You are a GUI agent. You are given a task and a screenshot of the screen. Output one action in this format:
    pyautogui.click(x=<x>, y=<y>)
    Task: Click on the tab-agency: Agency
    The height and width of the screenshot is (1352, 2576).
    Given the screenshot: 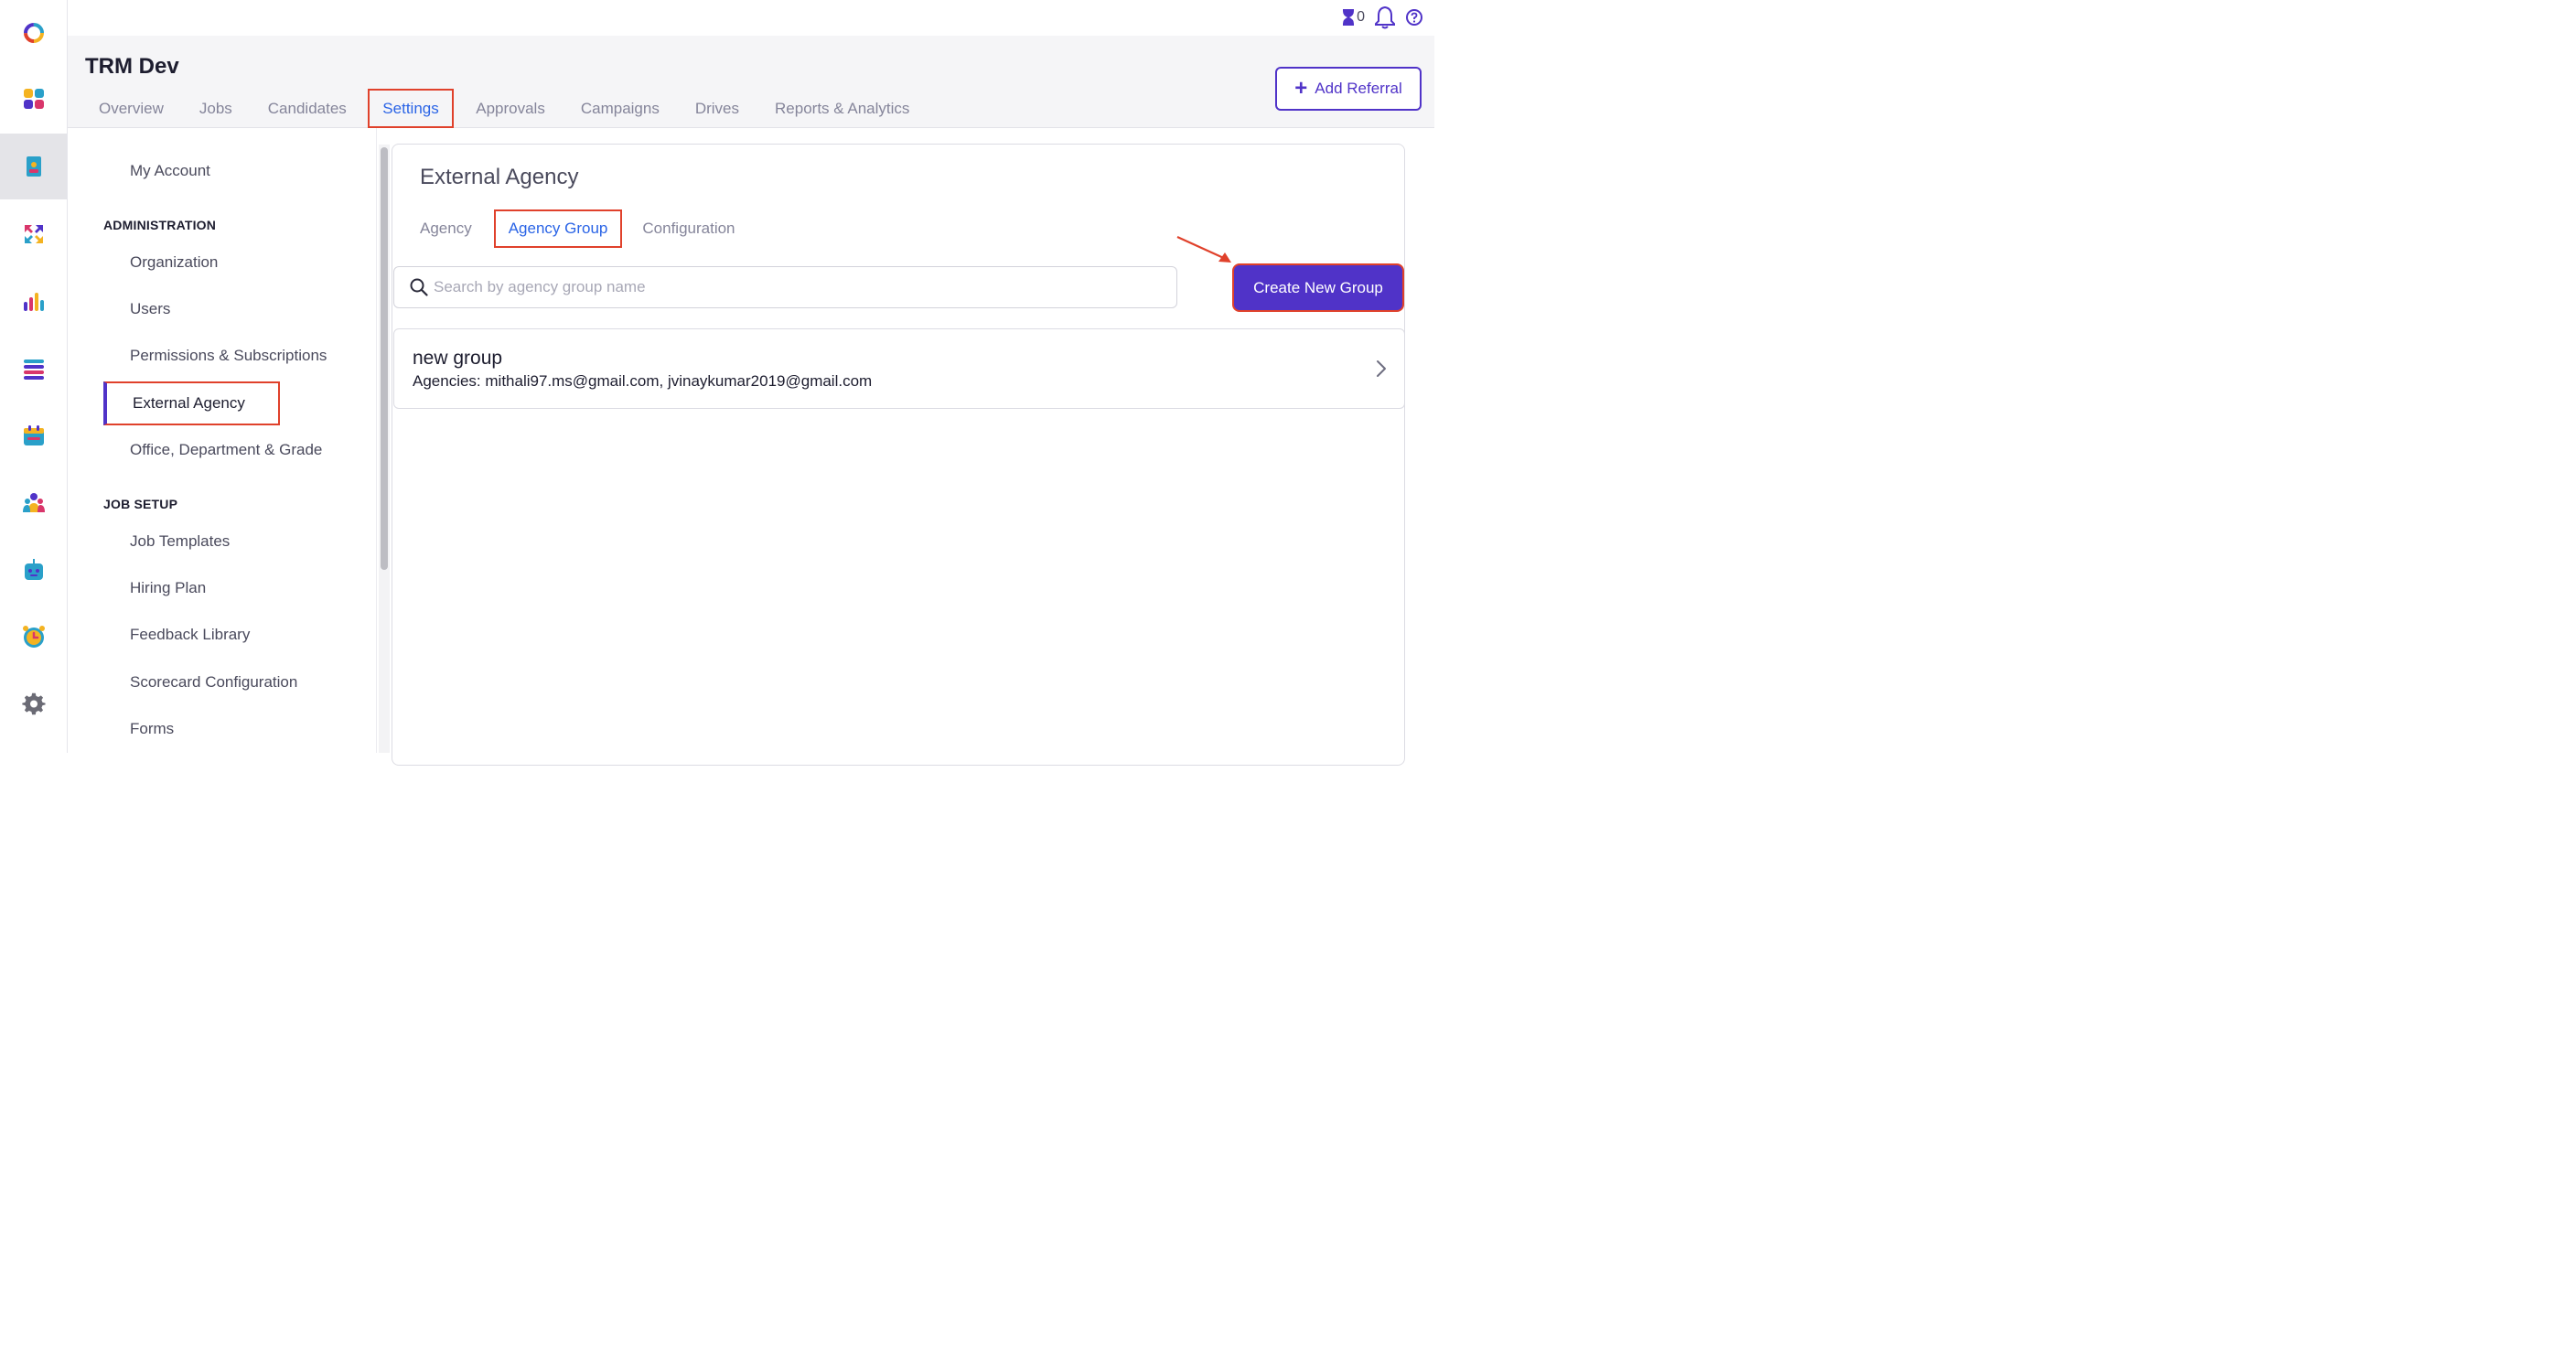 What is the action you would take?
    pyautogui.click(x=446, y=228)
    